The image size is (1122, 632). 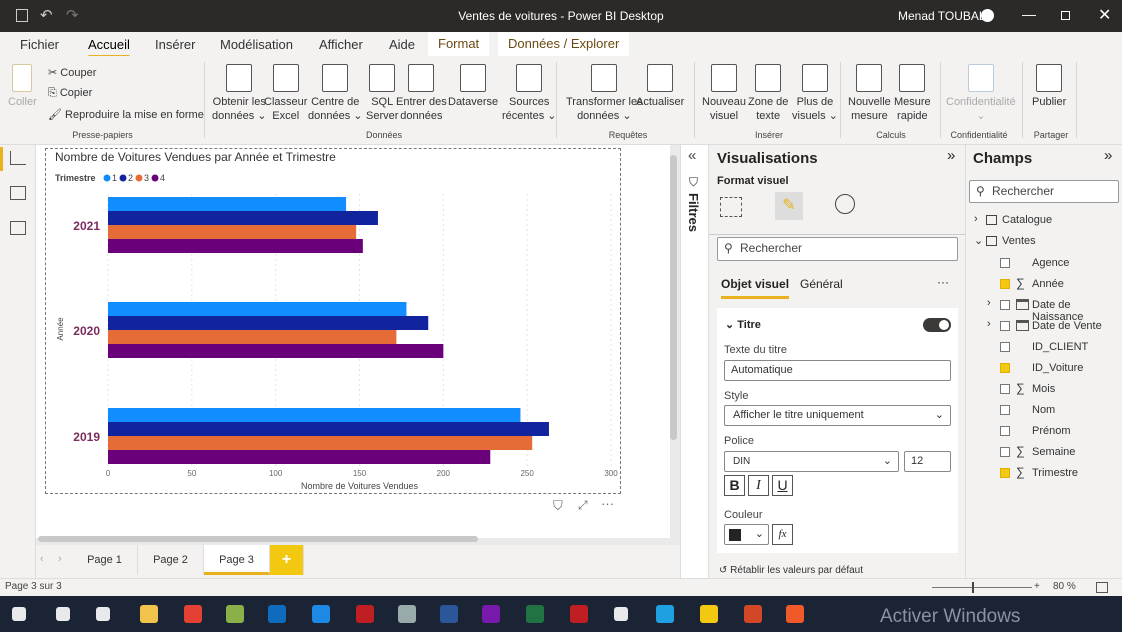 What do you see at coordinates (758, 485) in the screenshot?
I see `italic-button: I` at bounding box center [758, 485].